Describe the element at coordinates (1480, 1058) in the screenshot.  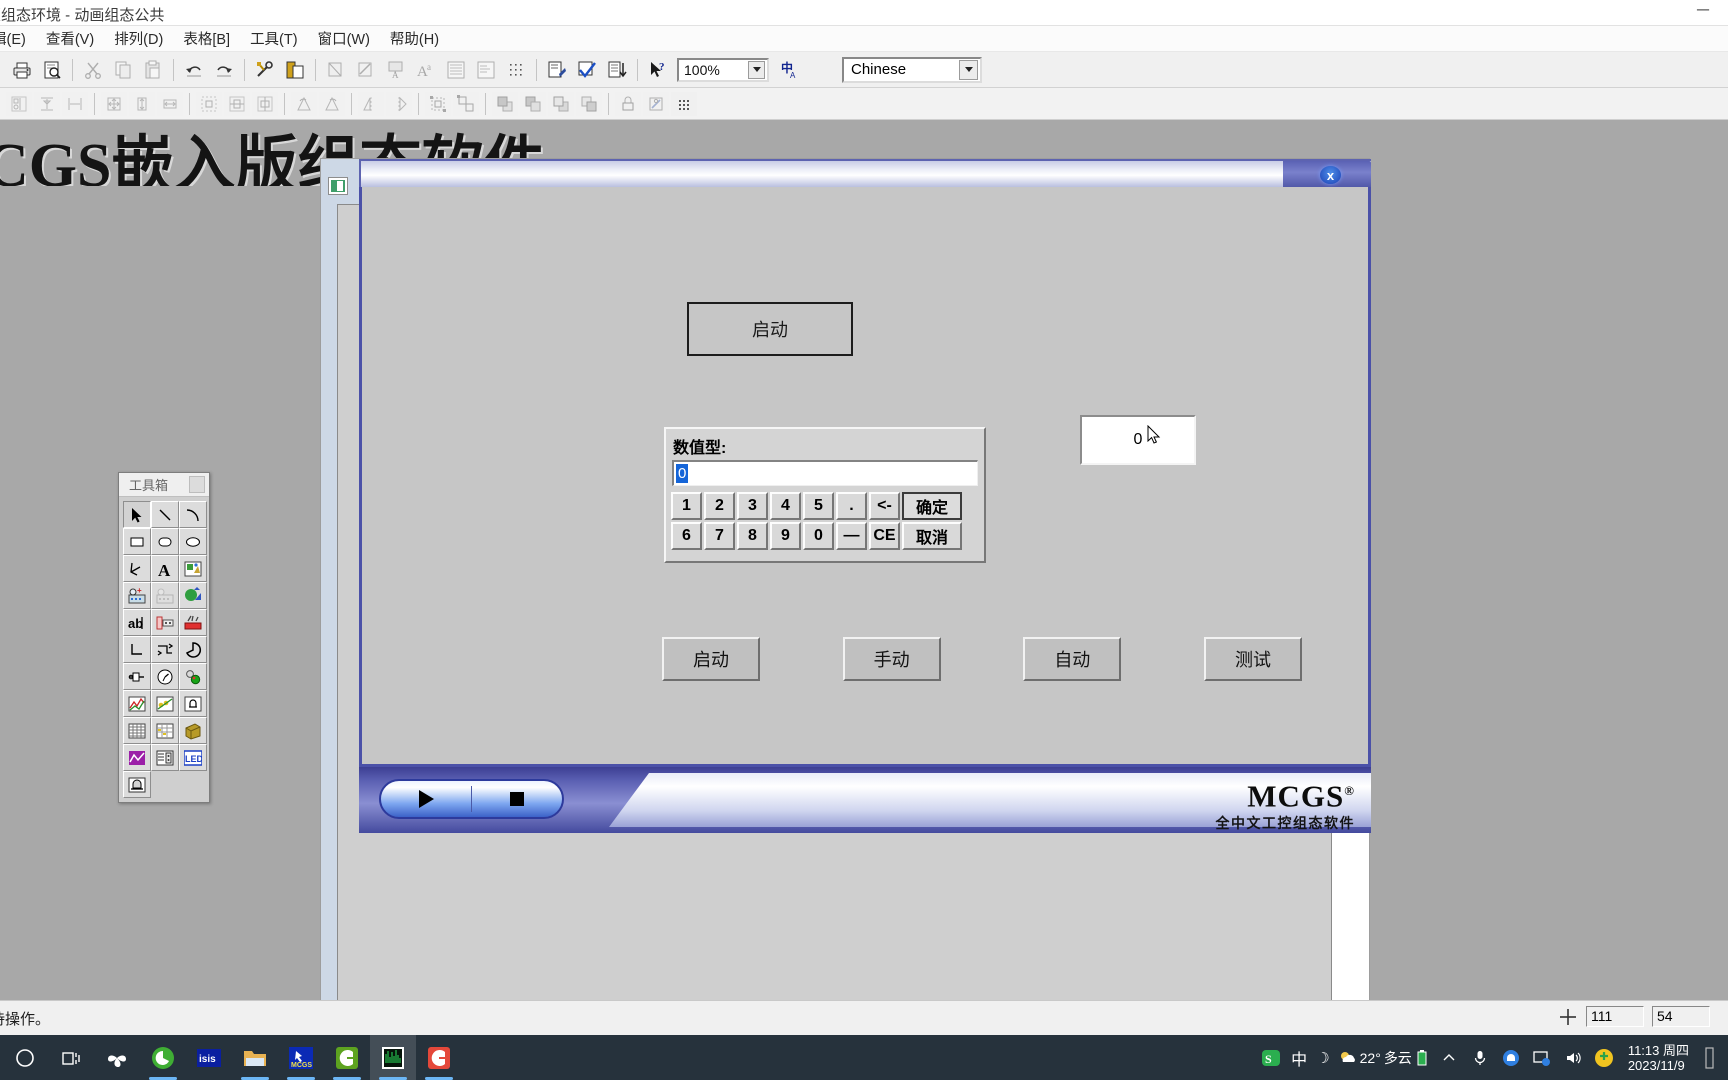
I see `microphone-icon` at that location.